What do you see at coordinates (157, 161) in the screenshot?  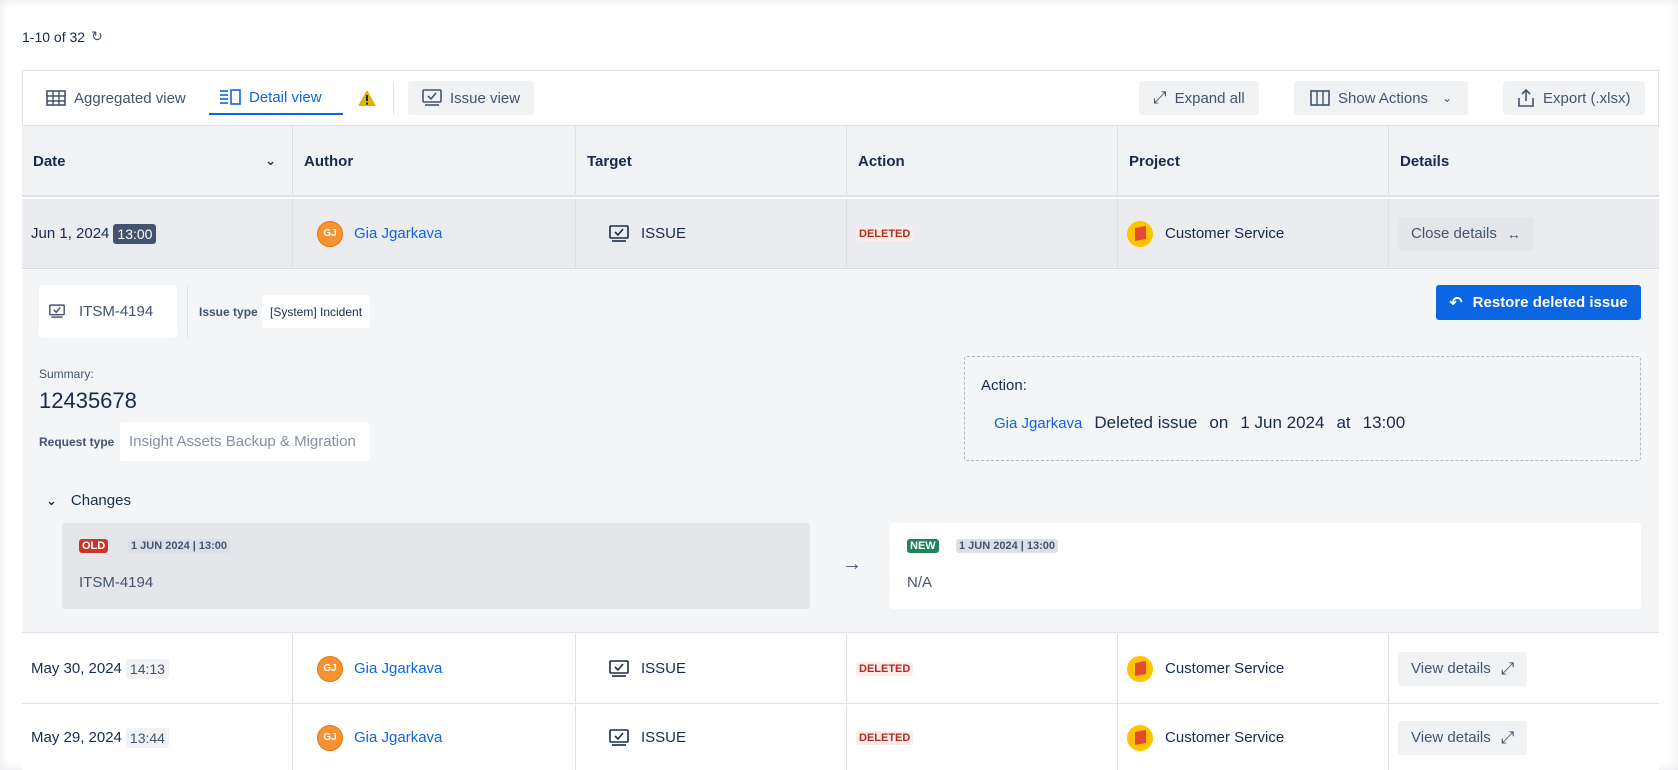 I see `column-header-date: Date ⌄` at bounding box center [157, 161].